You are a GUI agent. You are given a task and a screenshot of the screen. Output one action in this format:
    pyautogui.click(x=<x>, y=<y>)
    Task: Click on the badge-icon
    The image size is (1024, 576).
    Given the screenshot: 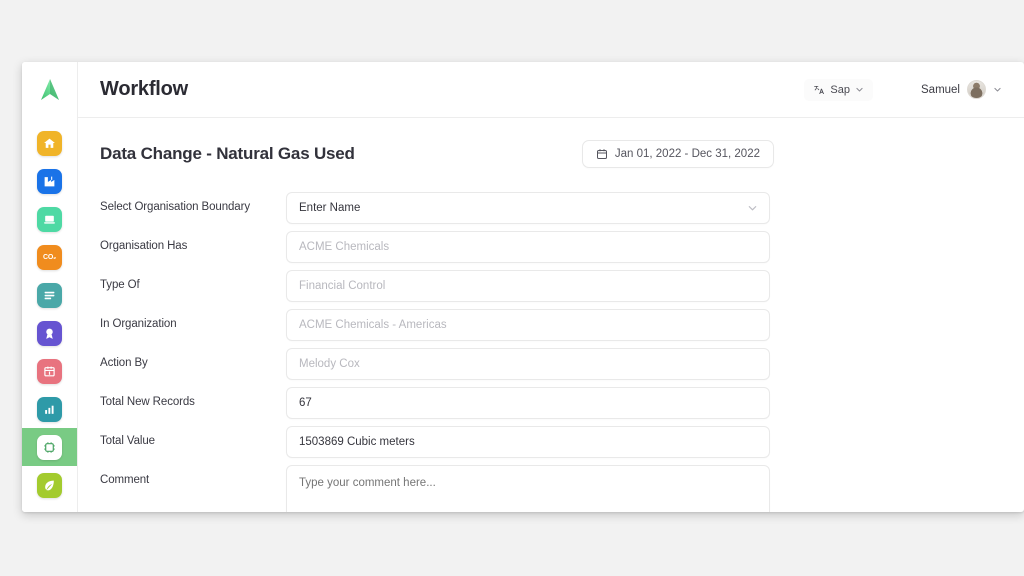 What is the action you would take?
    pyautogui.click(x=49, y=333)
    